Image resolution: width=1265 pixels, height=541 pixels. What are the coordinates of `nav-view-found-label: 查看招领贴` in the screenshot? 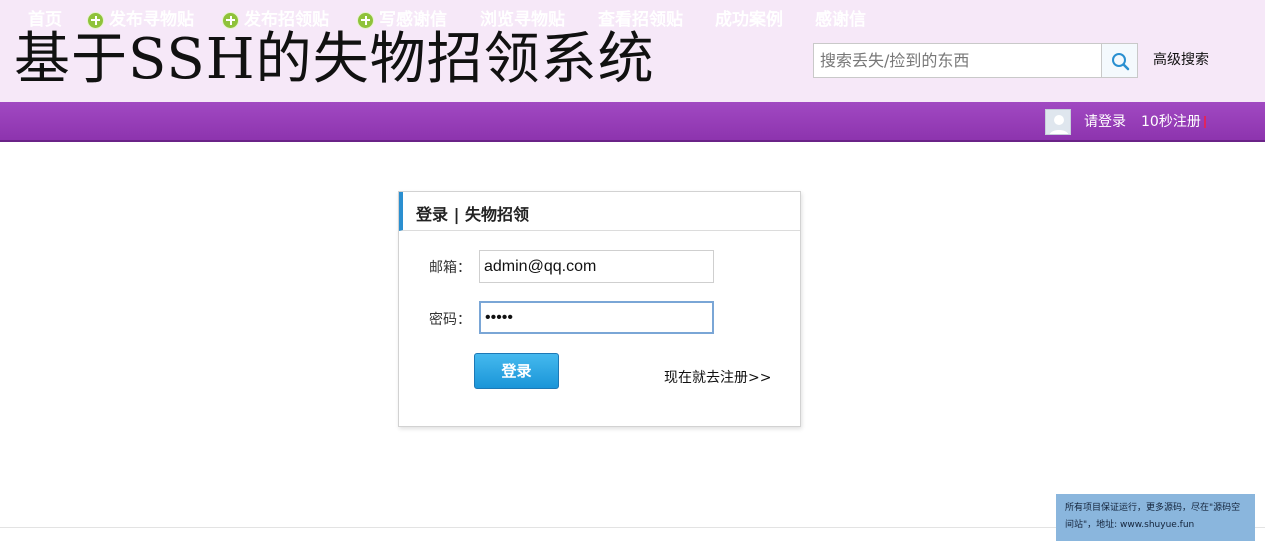 It's located at (640, 20).